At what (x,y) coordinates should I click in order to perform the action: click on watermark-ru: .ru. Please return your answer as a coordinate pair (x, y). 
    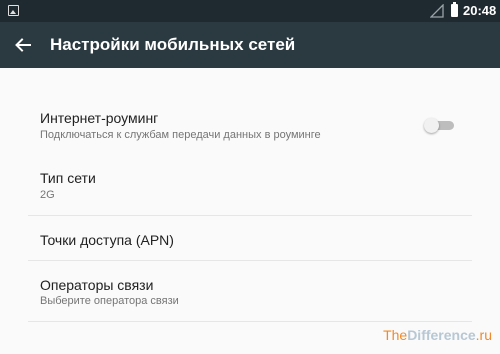
    Looking at the image, I should click on (483, 335).